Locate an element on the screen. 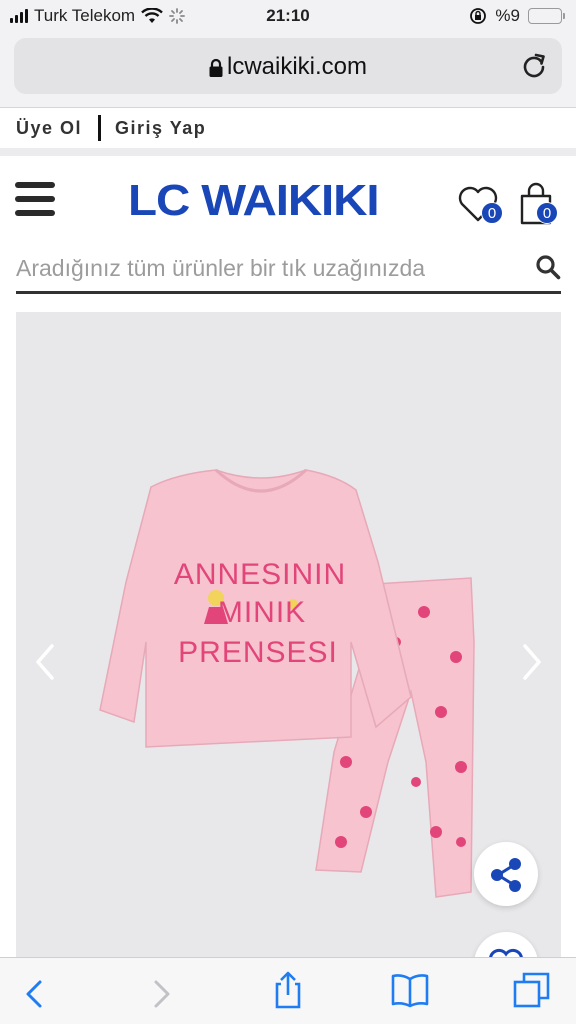 Image resolution: width=576 pixels, height=1024 pixels. hamburger-menu-icon is located at coordinates (35, 199).